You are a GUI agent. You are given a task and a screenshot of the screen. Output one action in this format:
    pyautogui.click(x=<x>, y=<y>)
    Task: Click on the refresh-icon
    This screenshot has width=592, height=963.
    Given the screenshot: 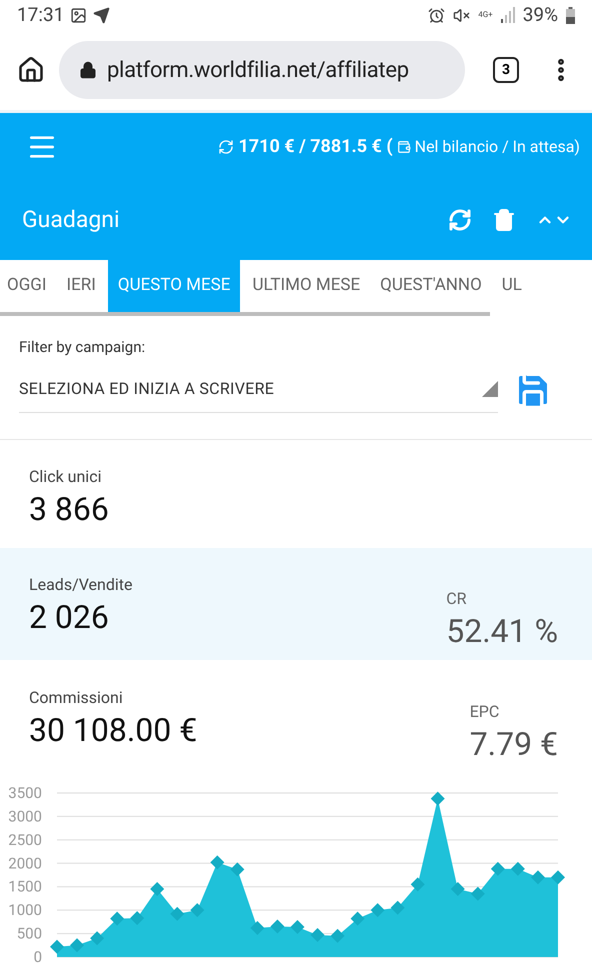 What is the action you would take?
    pyautogui.click(x=226, y=146)
    